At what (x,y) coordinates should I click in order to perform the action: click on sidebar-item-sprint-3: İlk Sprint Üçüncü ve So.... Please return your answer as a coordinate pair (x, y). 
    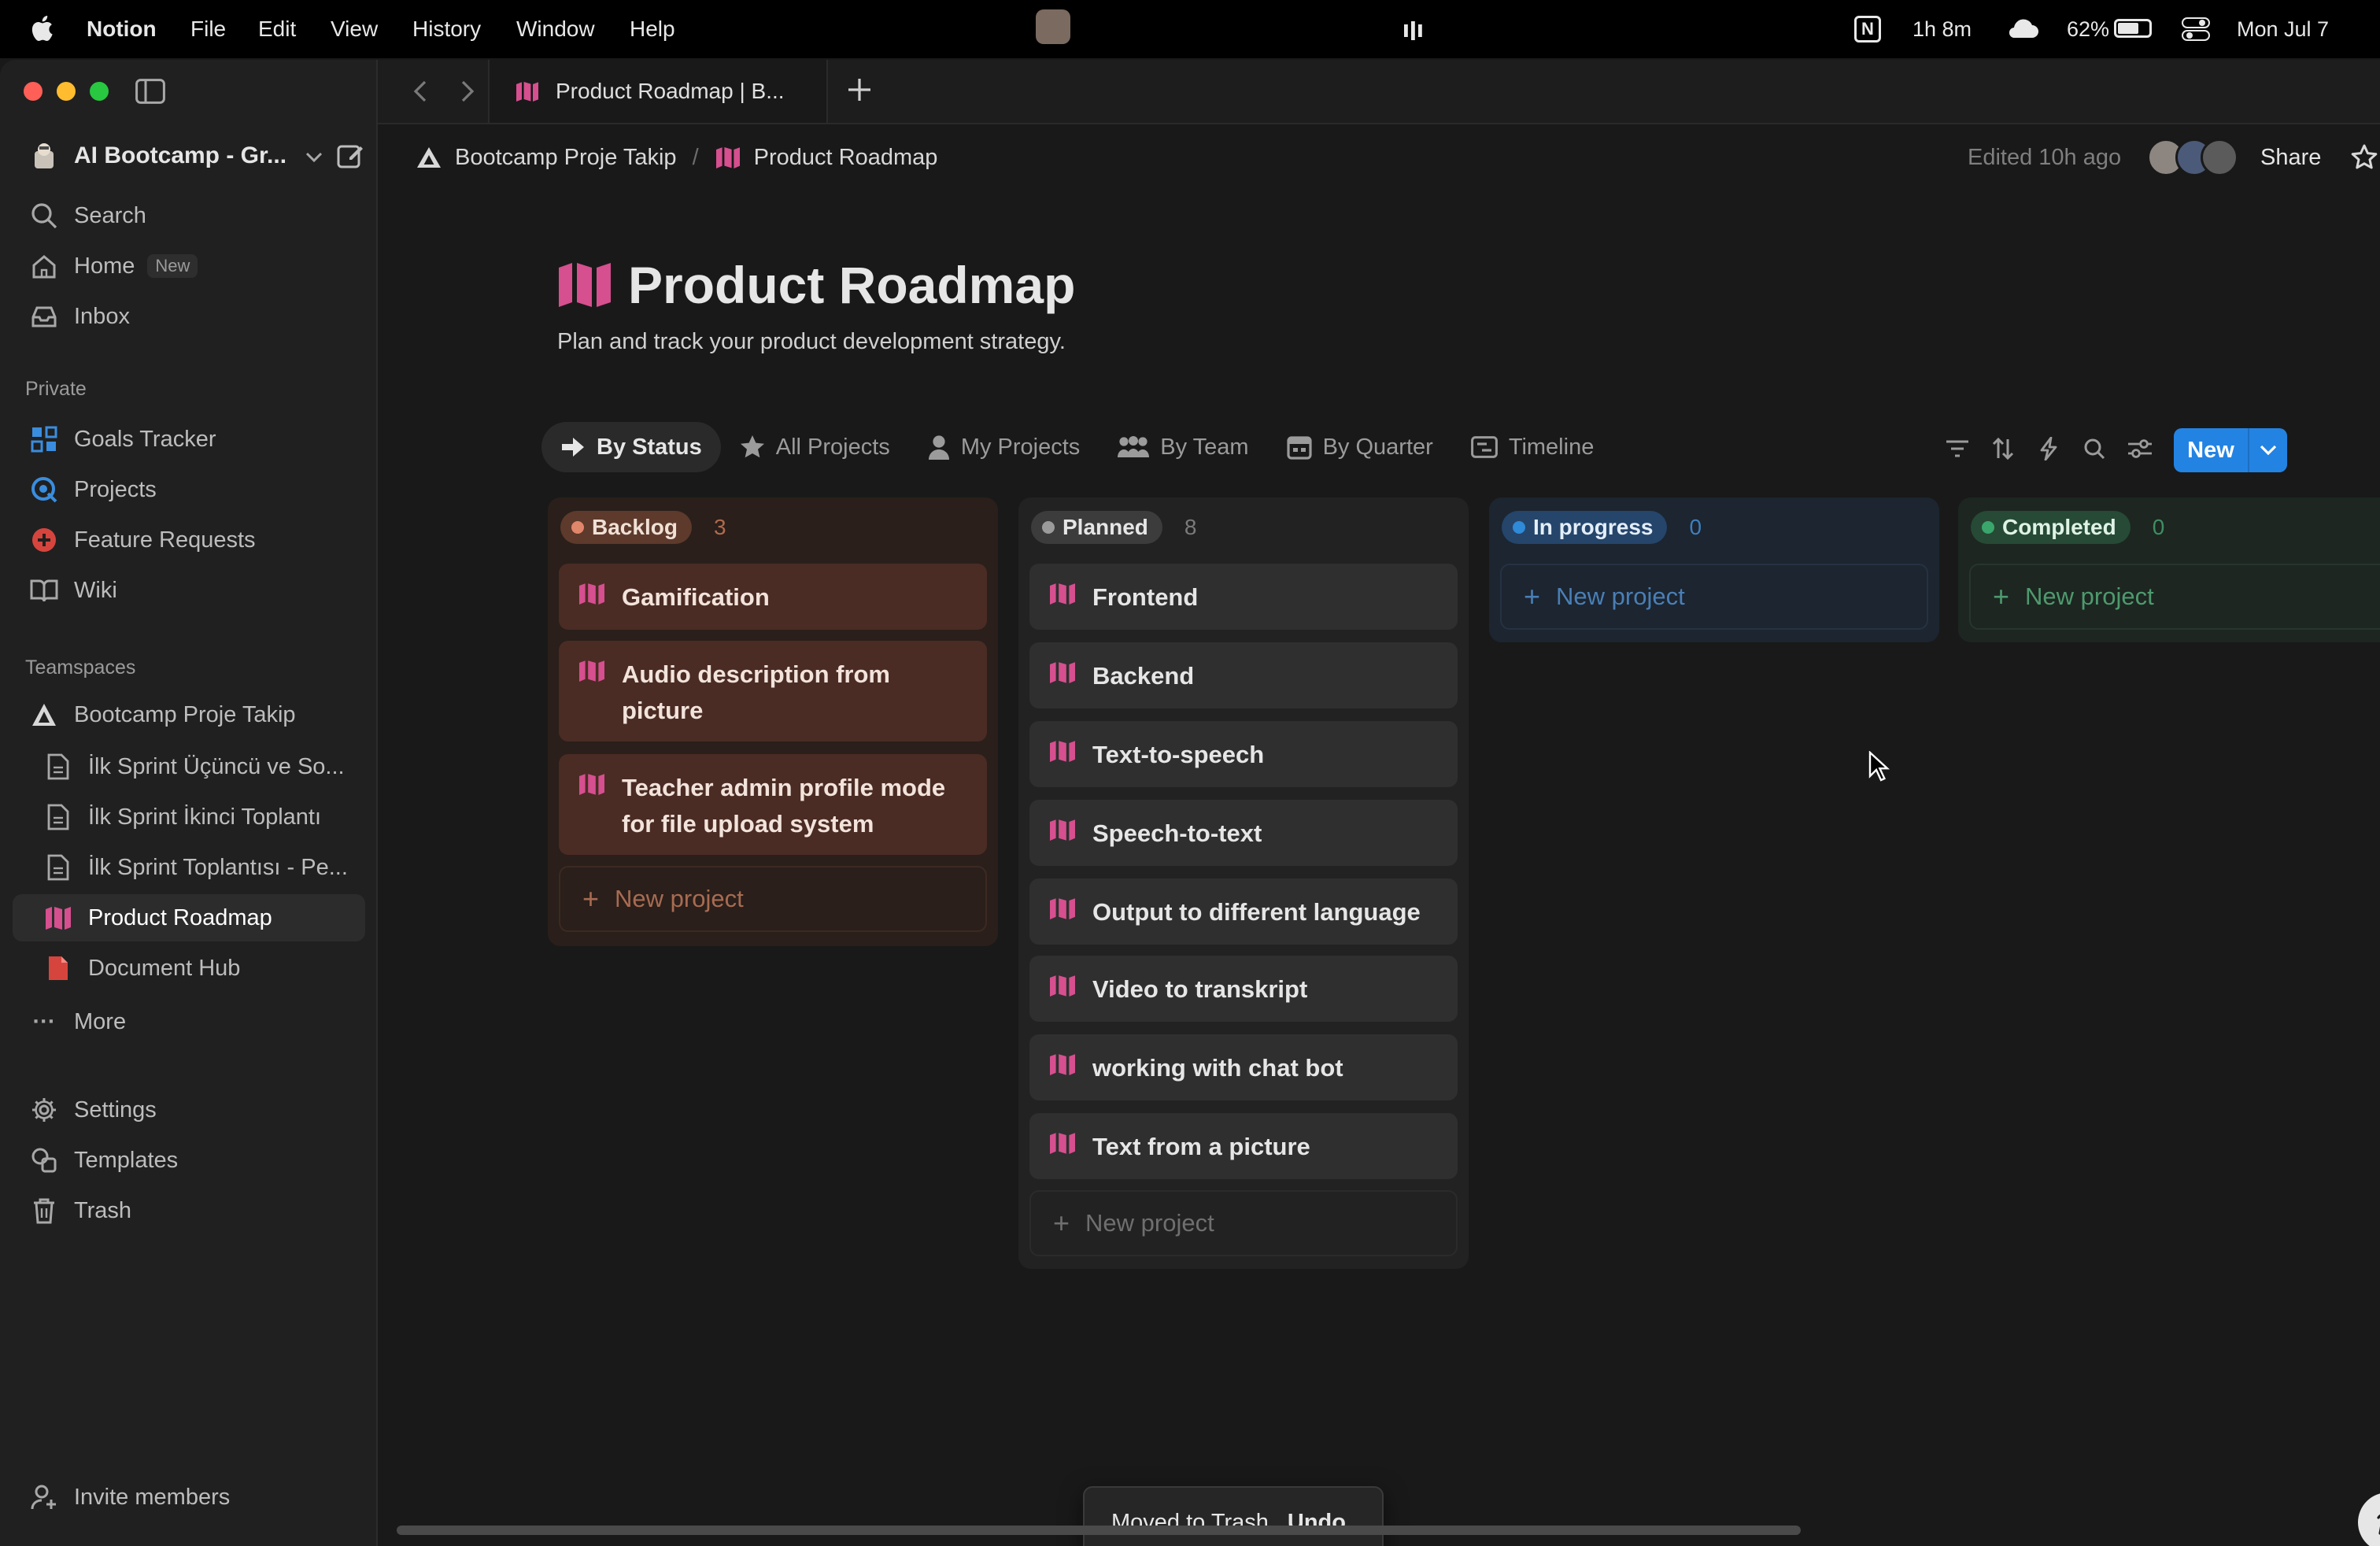
    Looking at the image, I should click on (189, 767).